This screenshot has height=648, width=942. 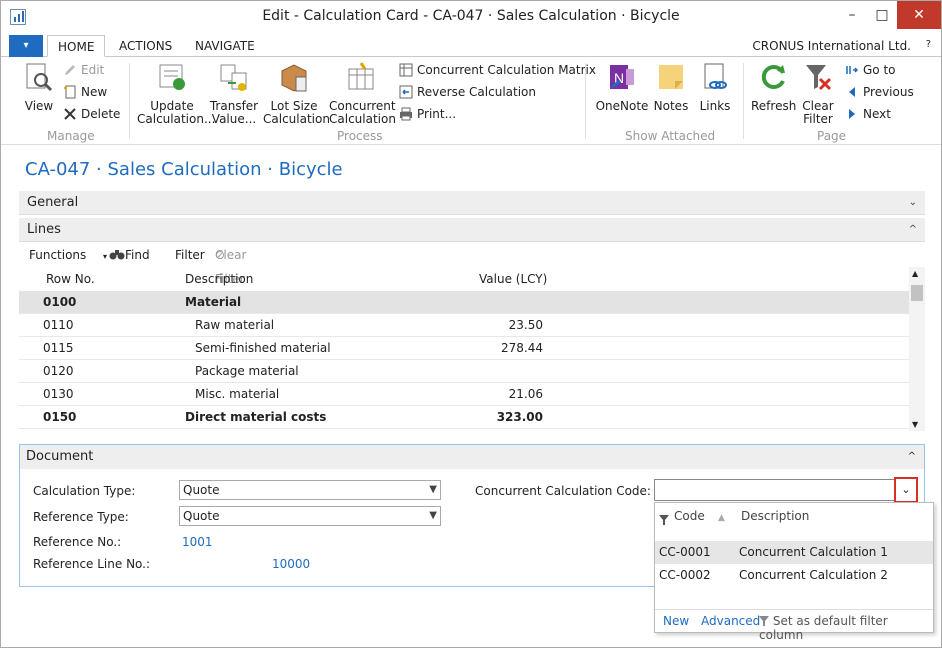 I want to click on advanced-link: Advanced, so click(x=730, y=621).